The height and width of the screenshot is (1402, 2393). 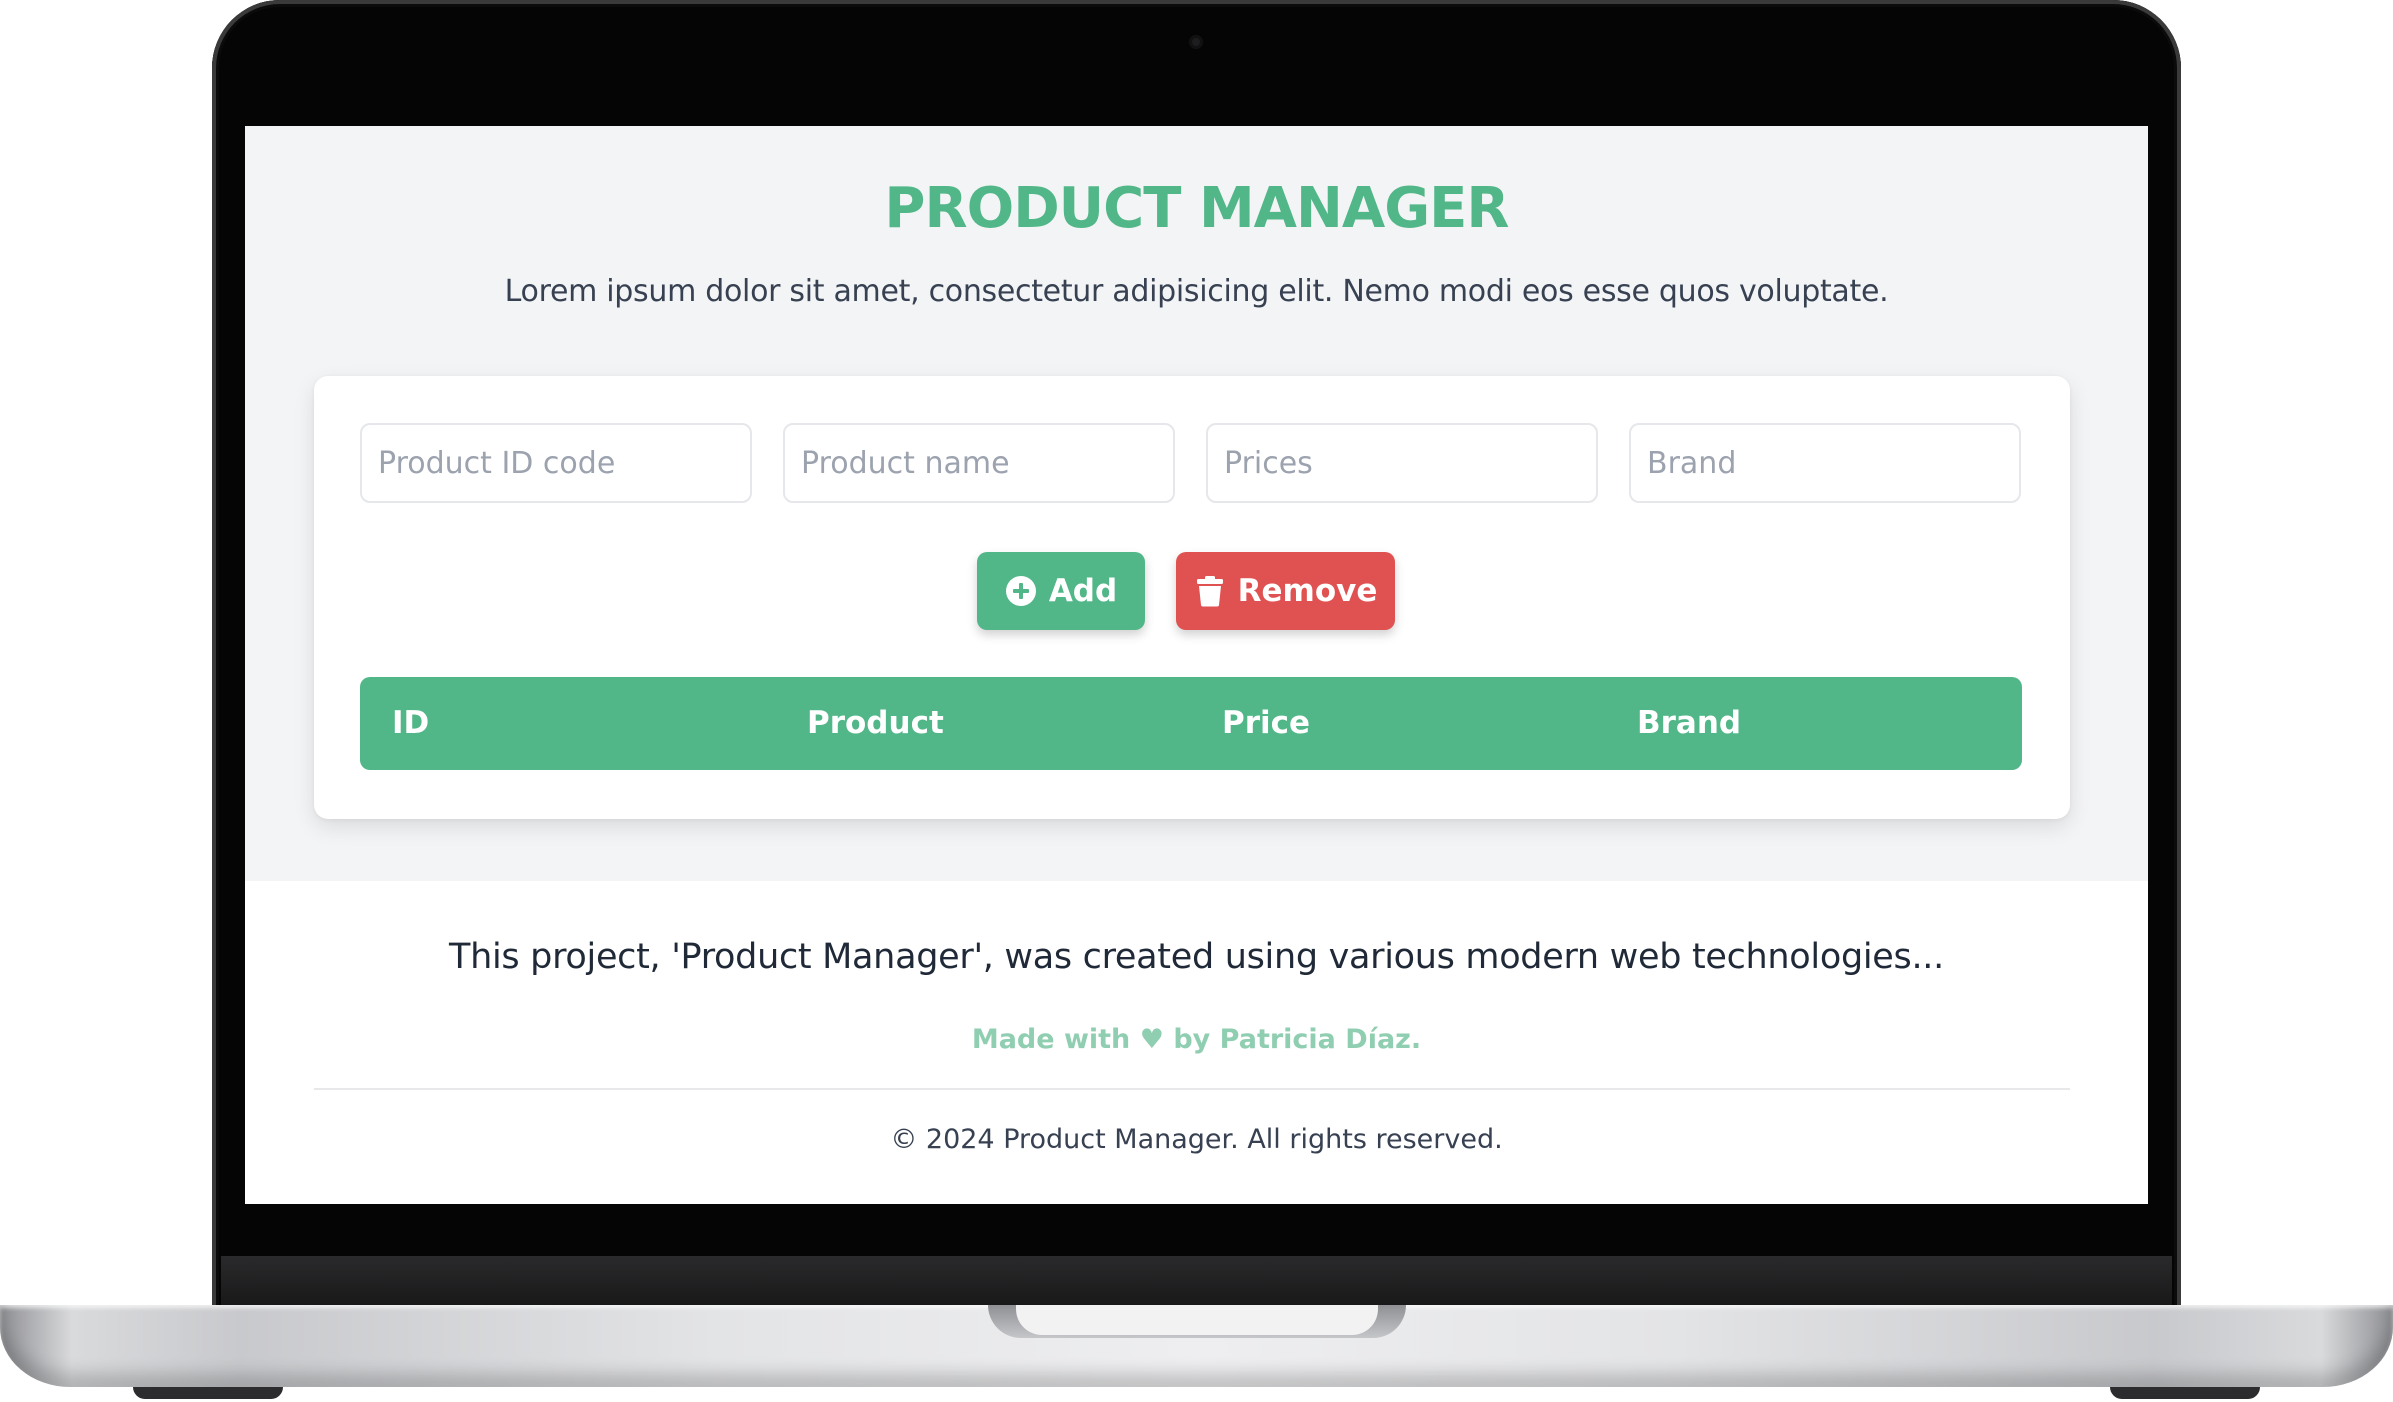 I want to click on column-header-id: ID, so click(x=411, y=723).